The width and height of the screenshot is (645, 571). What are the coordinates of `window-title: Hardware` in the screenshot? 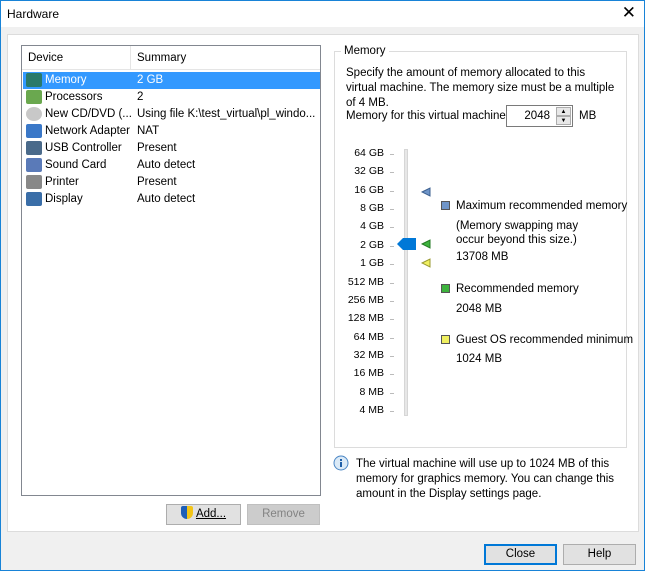 It's located at (33, 14).